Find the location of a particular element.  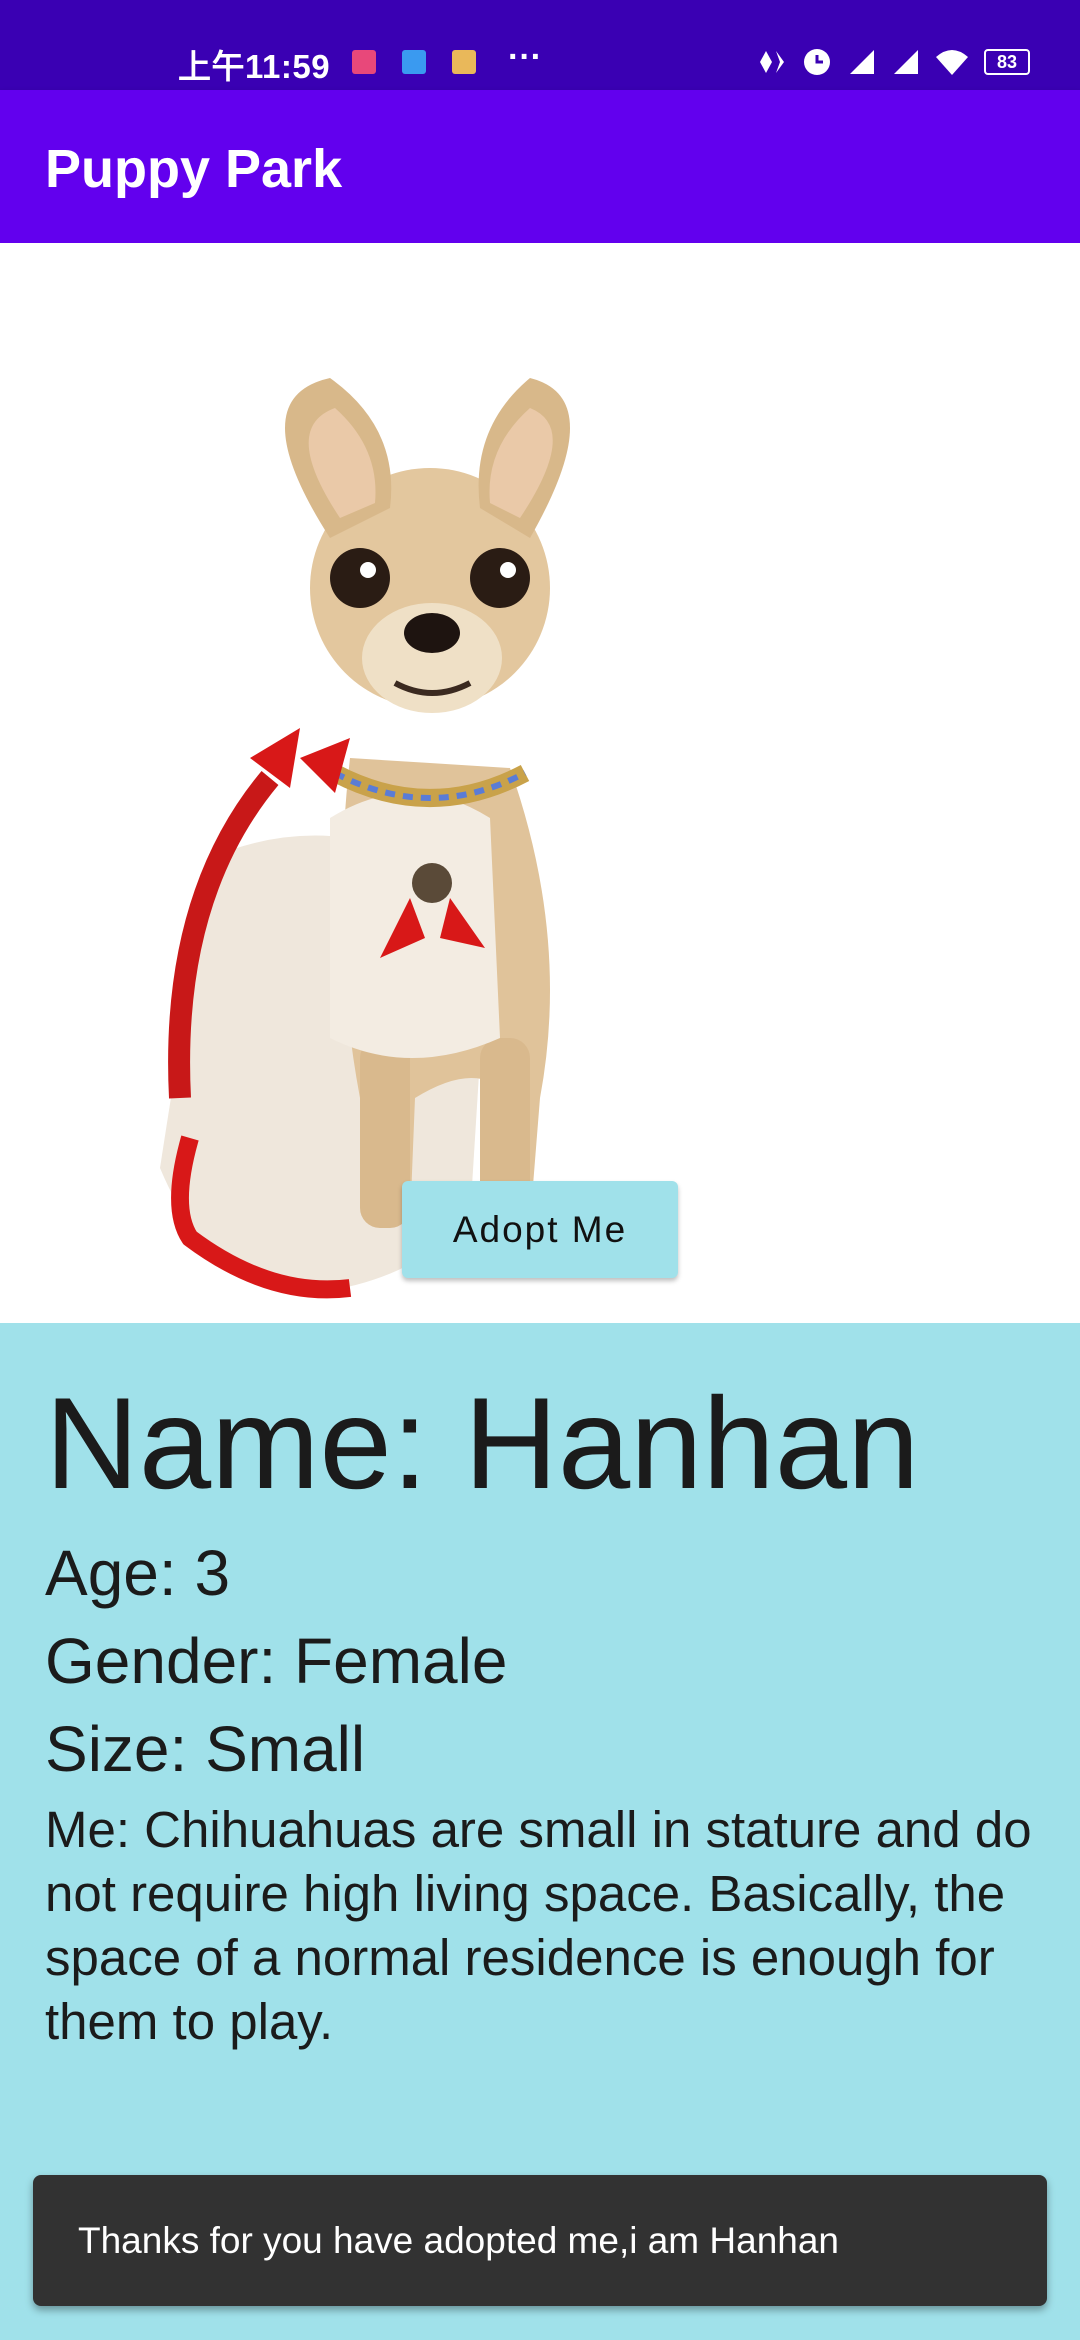

pet-size: Size: Small is located at coordinates (205, 1749).